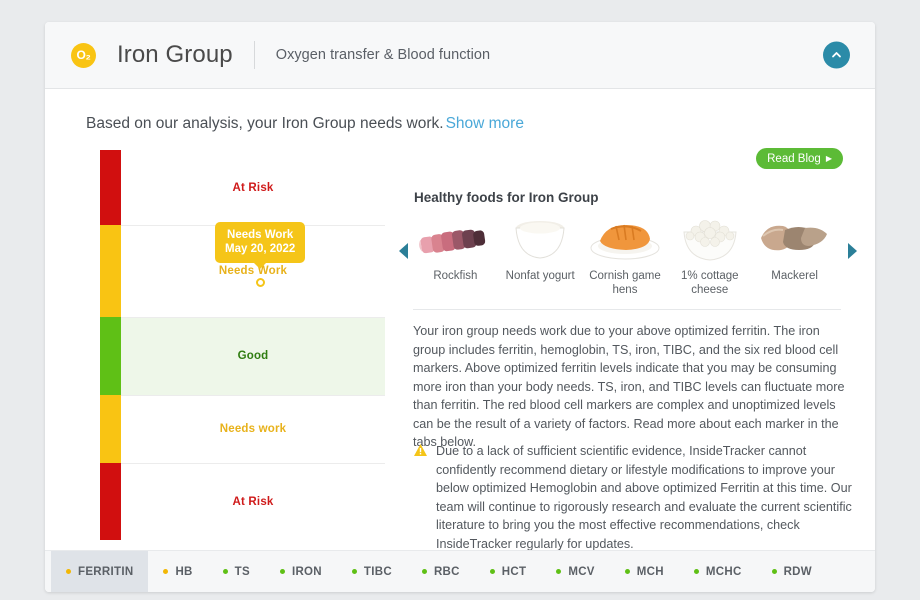 The height and width of the screenshot is (600, 920). I want to click on o2-icon: O₂, so click(83, 55).